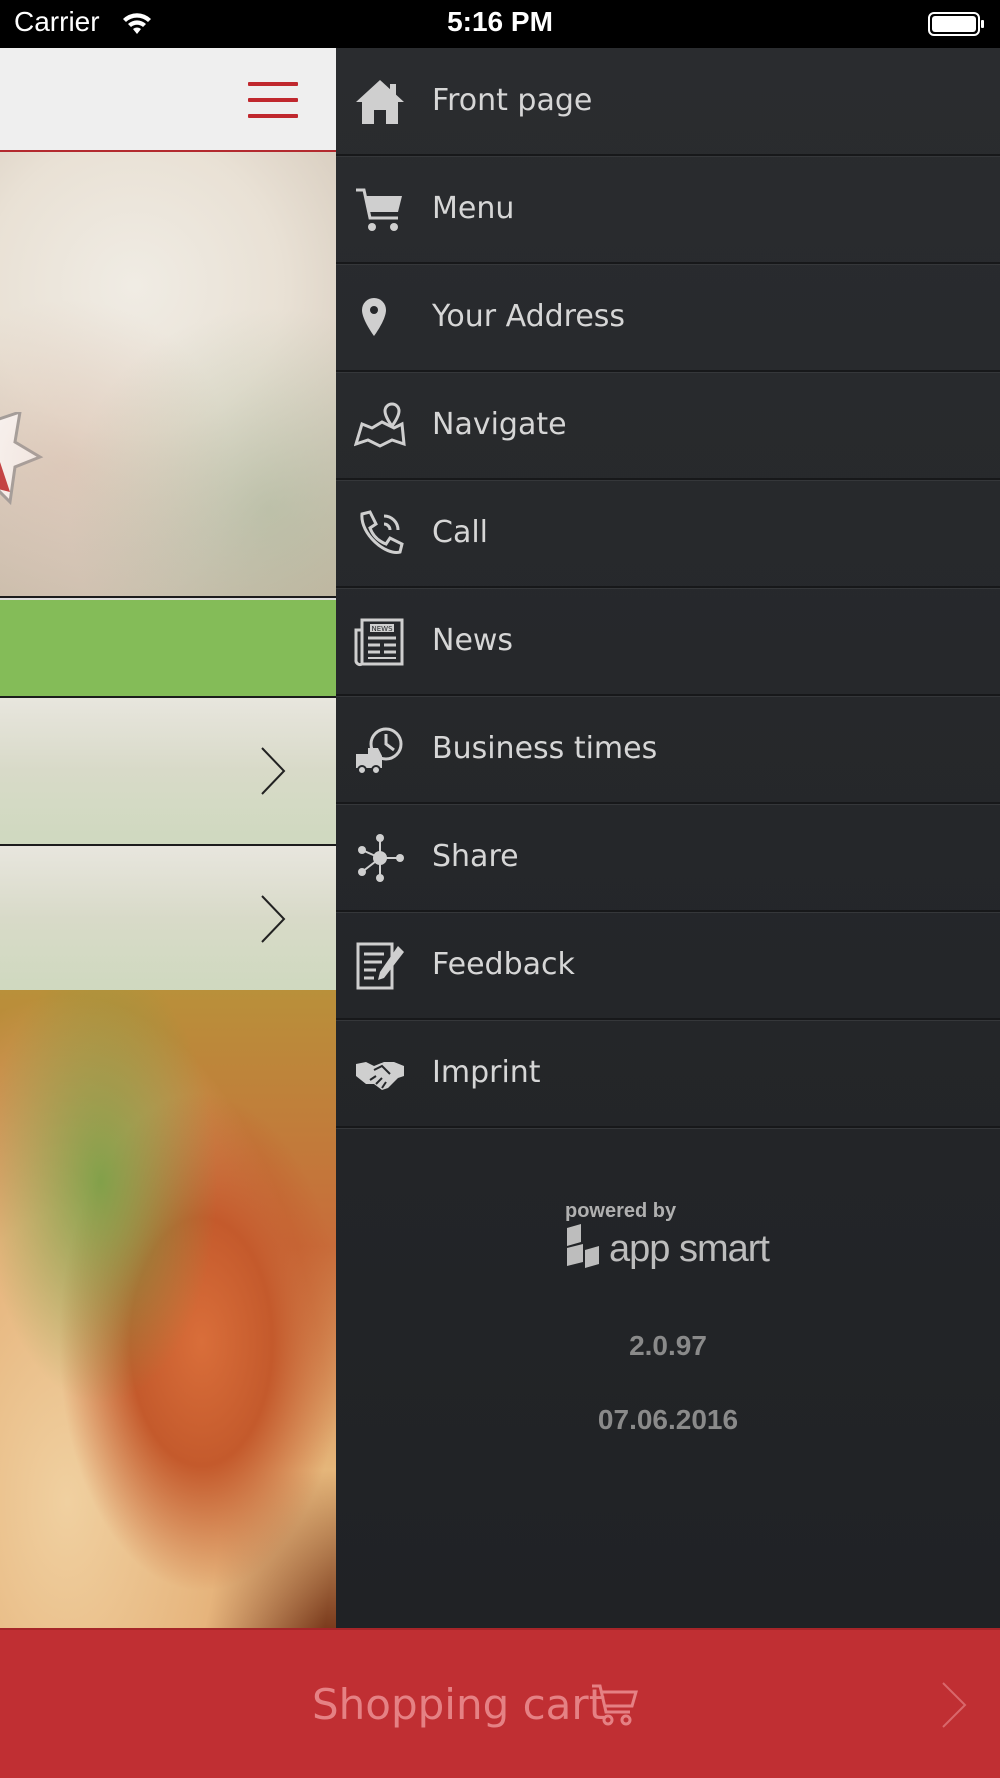 The image size is (1000, 1778). What do you see at coordinates (374, 317) in the screenshot?
I see `location-pin-icon` at bounding box center [374, 317].